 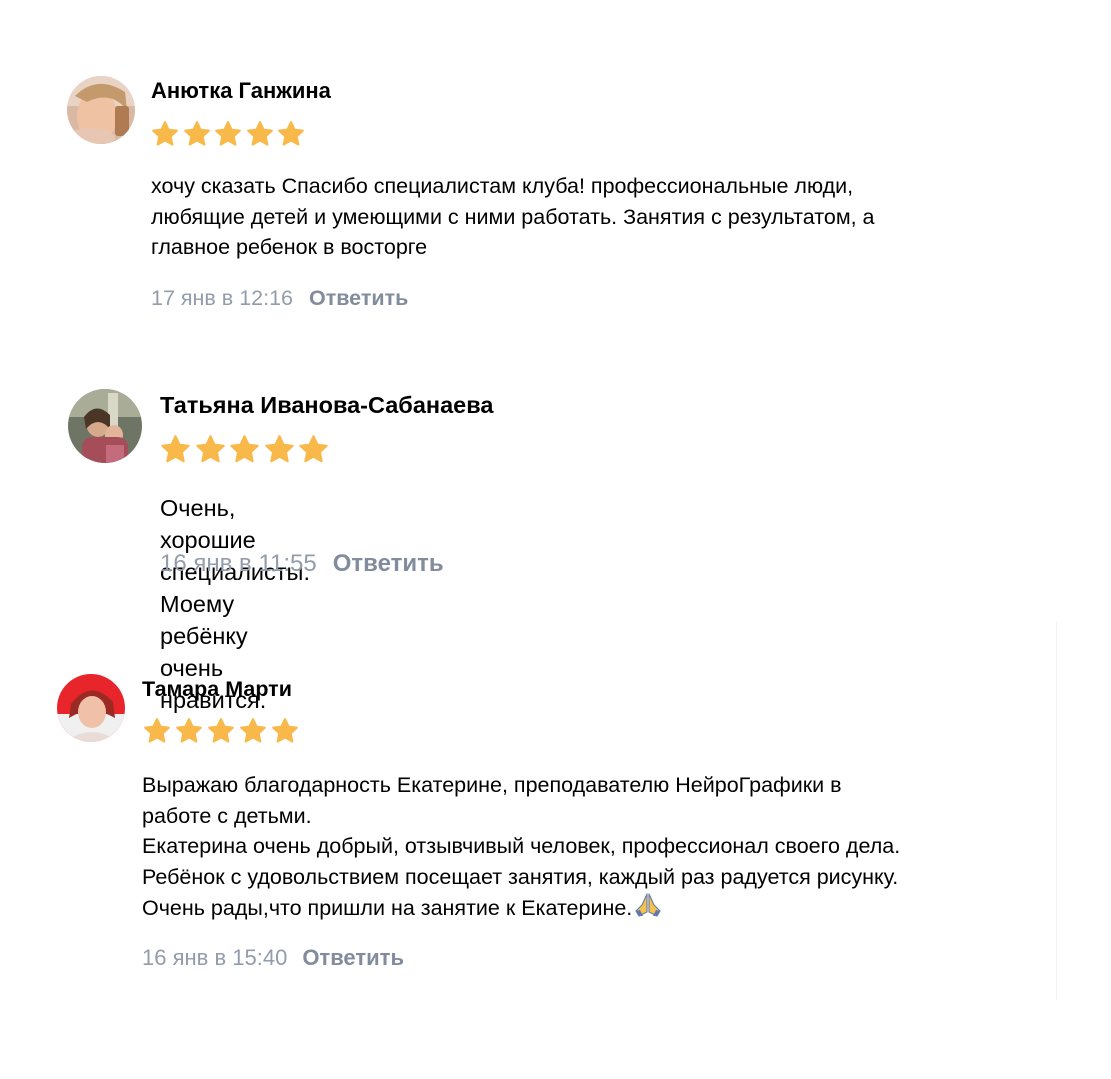 I want to click on review-date: 17 янв в 12:16, so click(x=222, y=298).